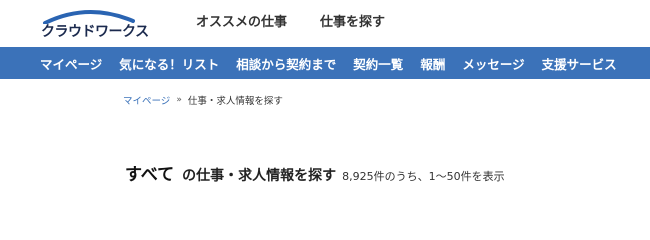  Describe the element at coordinates (493, 63) in the screenshot. I see `nav-item-messages: メッセージ` at that location.